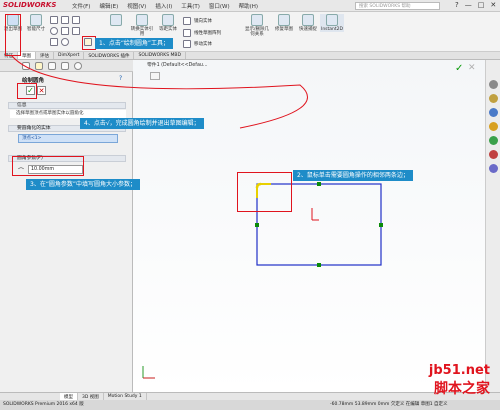 The height and width of the screenshot is (410, 500). Describe the element at coordinates (475, 5) in the screenshot. I see `window-buttons: ? — □ ✕` at that location.